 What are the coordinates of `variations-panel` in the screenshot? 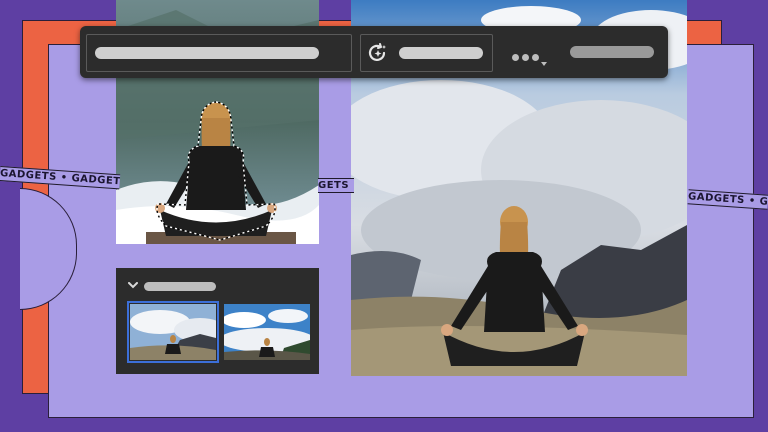 It's located at (217, 321).